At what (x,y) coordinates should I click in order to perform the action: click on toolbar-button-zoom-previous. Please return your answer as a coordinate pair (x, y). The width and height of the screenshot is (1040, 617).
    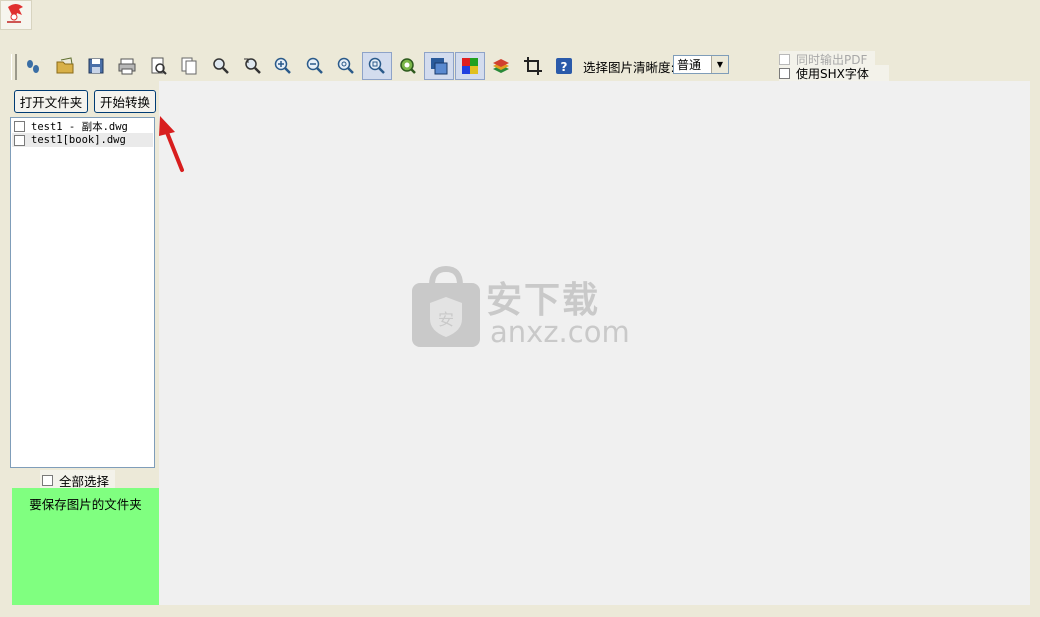
    Looking at the image, I should click on (408, 66).